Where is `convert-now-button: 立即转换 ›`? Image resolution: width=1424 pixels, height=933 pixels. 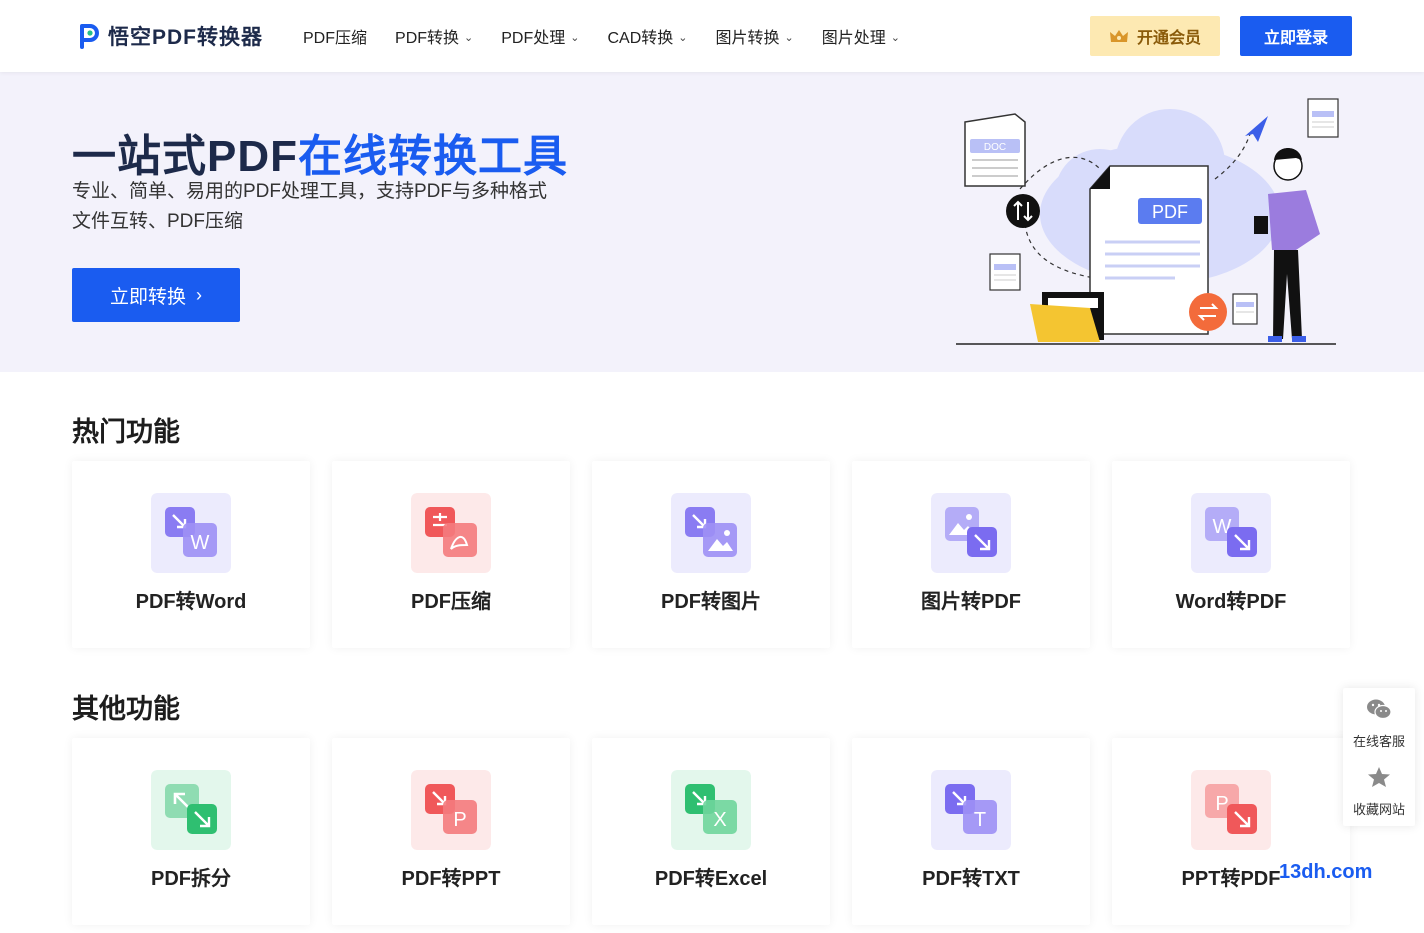
convert-now-button: 立即转换 › is located at coordinates (156, 295).